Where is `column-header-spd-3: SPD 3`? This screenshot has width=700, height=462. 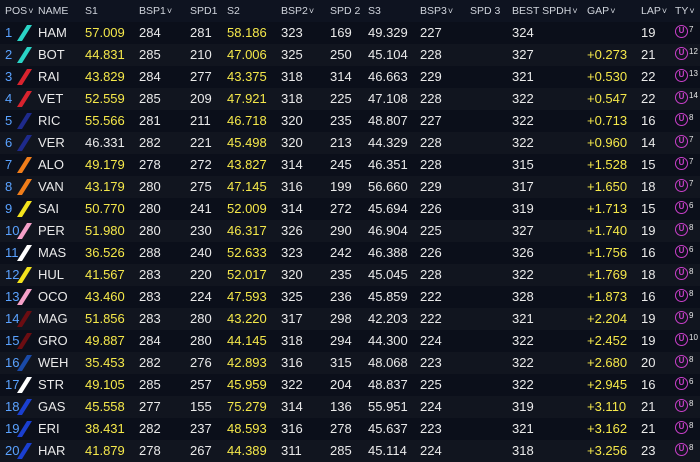 column-header-spd-3: SPD 3 is located at coordinates (485, 11).